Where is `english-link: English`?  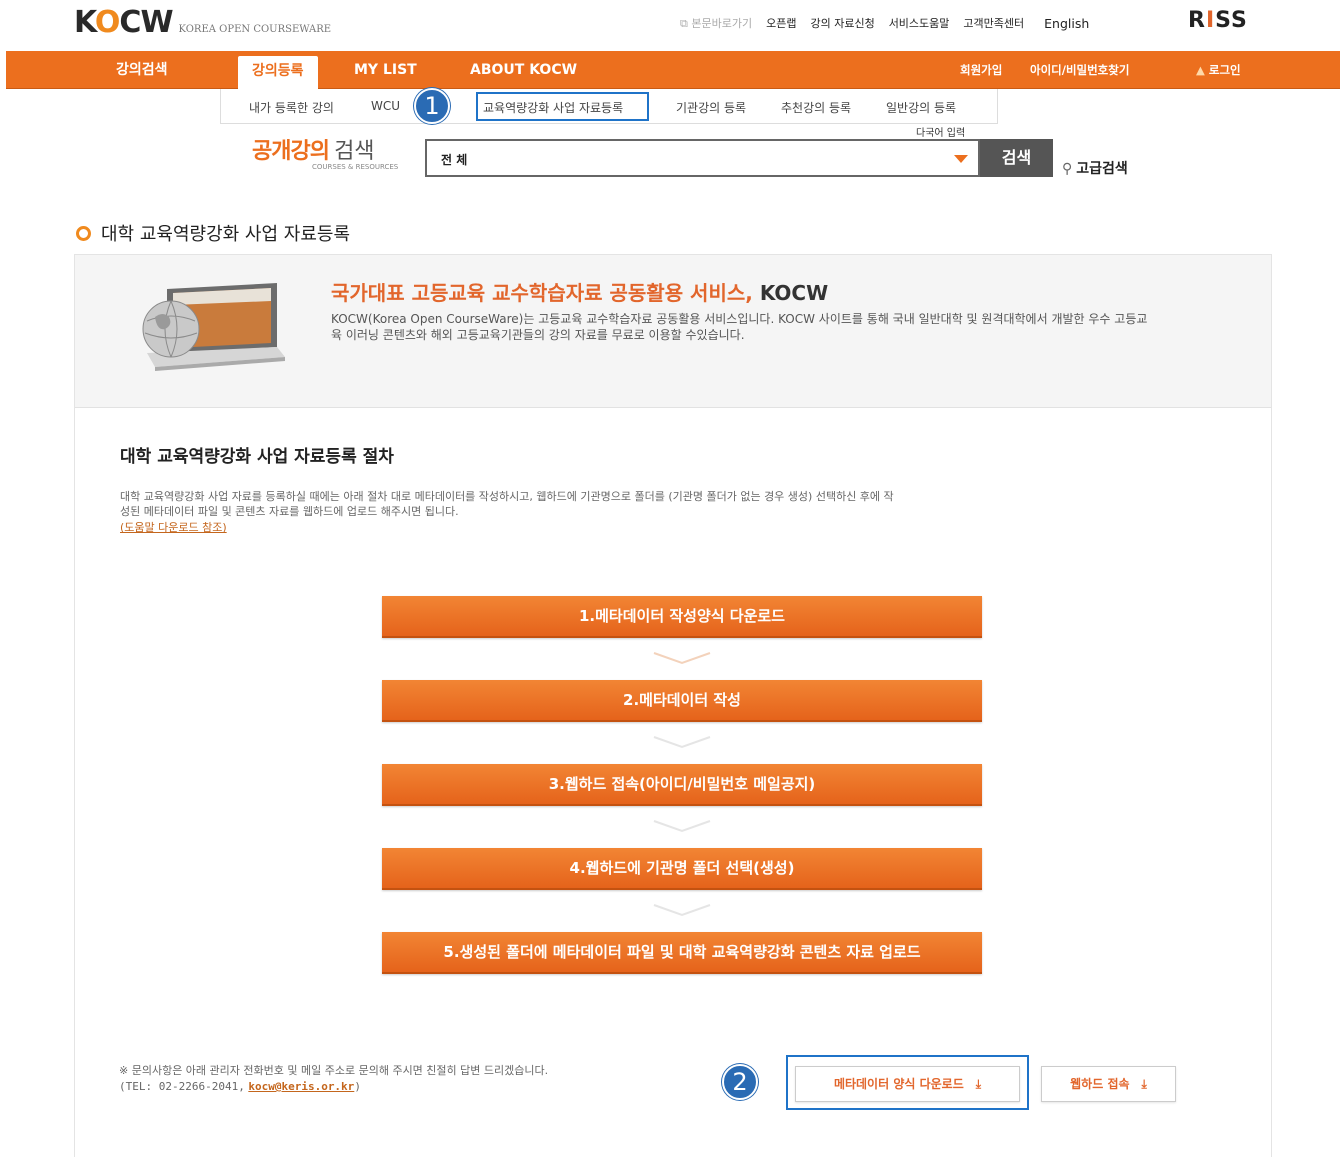
english-link: English is located at coordinates (1066, 23).